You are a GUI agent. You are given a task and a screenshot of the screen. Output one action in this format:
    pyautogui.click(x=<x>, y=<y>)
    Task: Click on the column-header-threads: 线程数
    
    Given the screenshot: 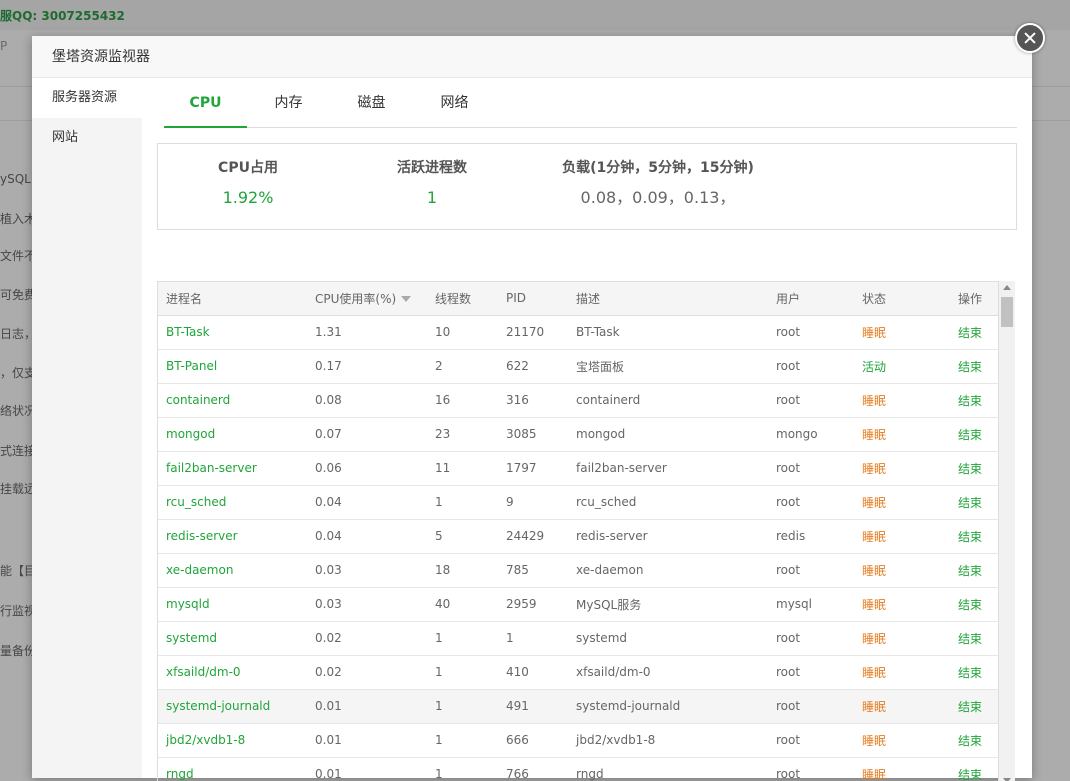 What is the action you would take?
    pyautogui.click(x=462, y=299)
    